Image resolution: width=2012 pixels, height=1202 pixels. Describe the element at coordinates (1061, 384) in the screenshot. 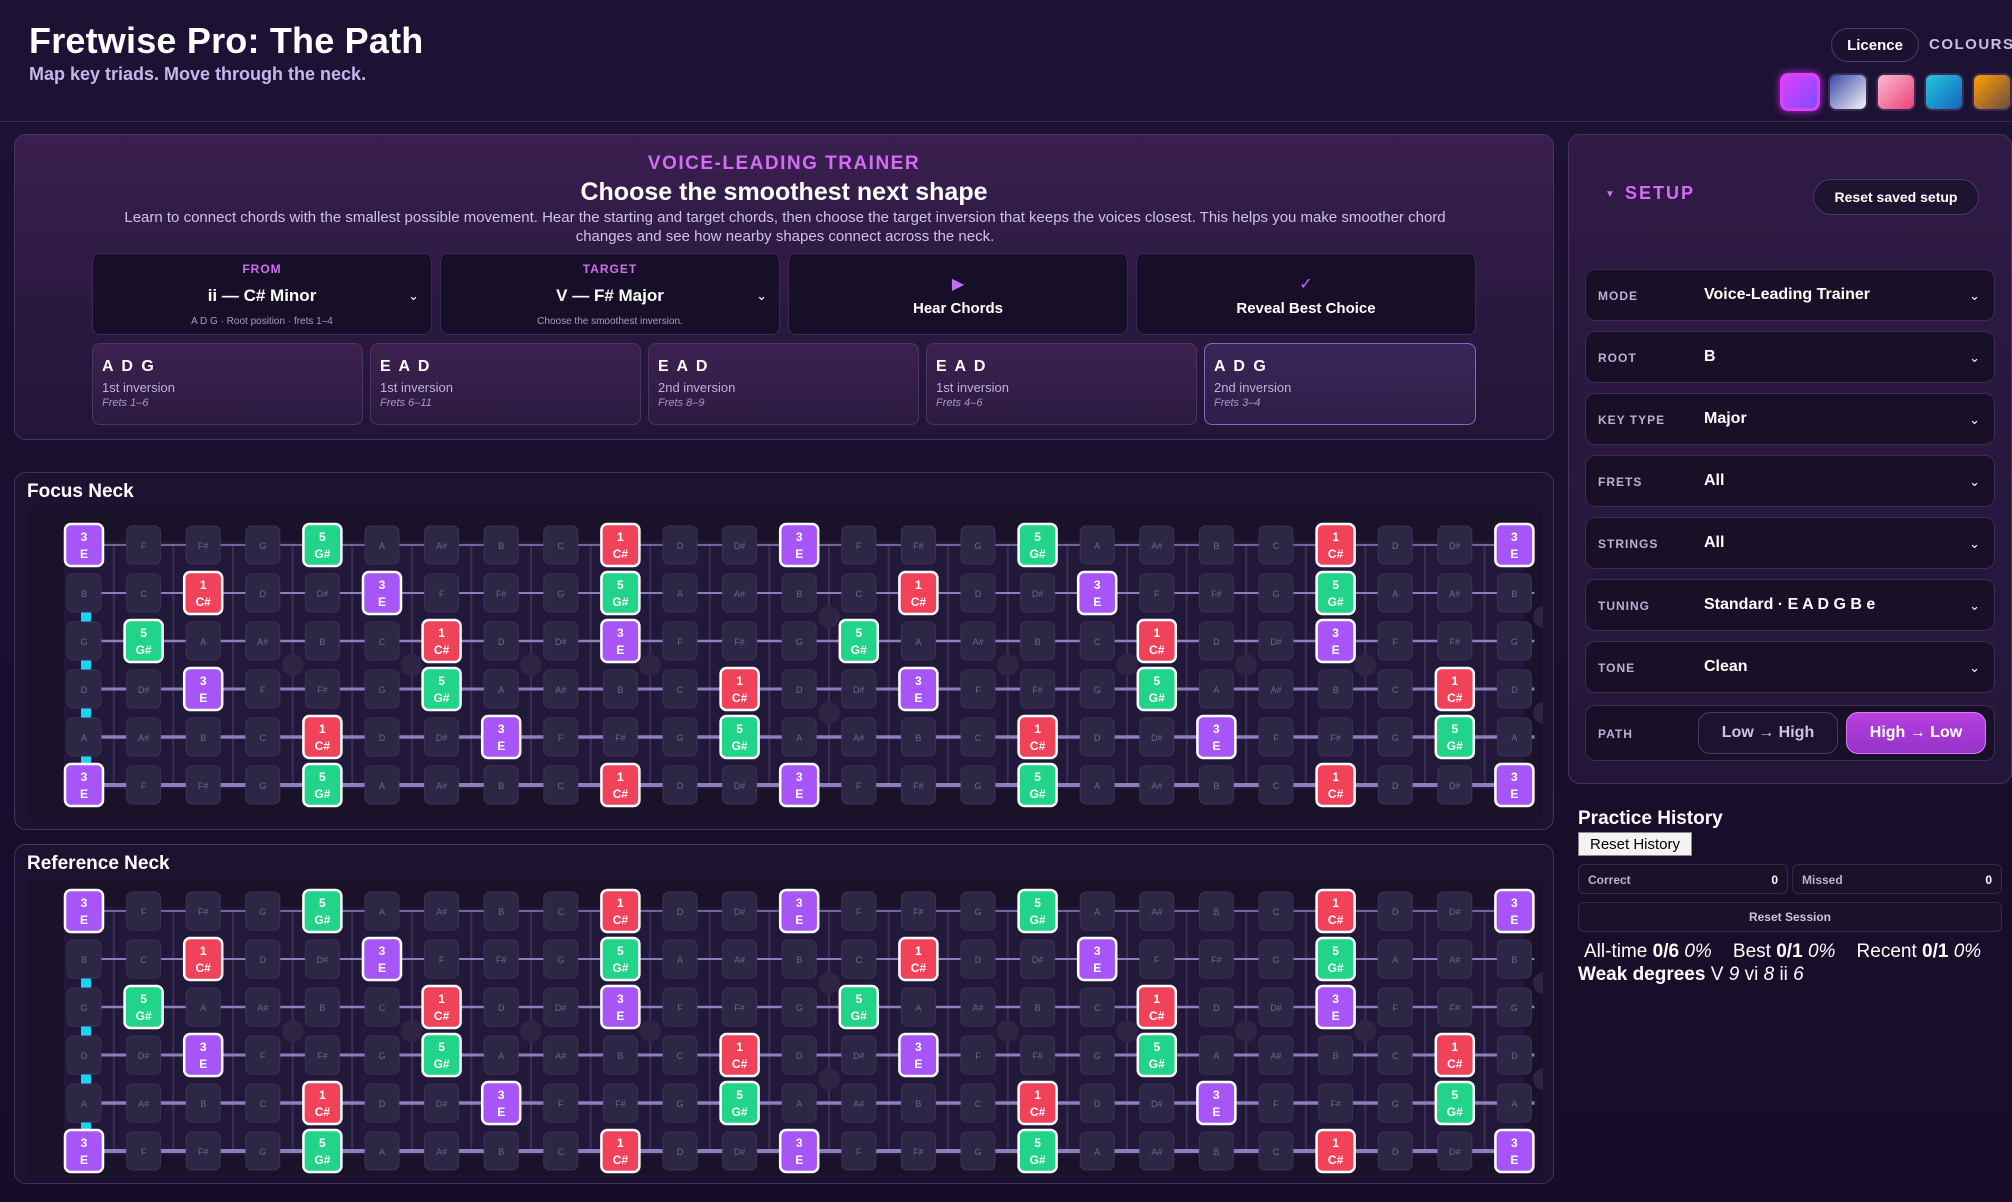

I see `inversion-option-4: E A D 1st inversion Frets 4–6` at that location.